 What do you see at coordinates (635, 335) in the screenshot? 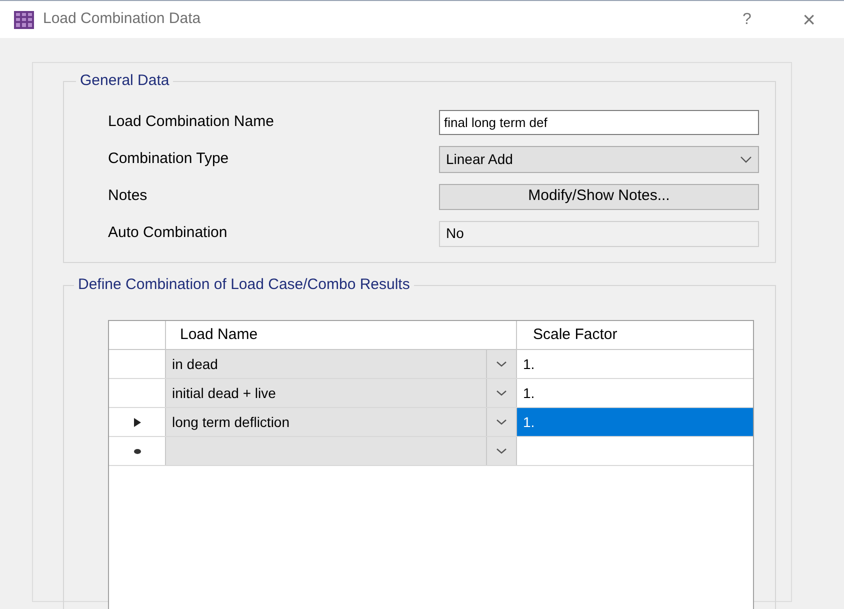
I see `column-header: Scale Factor` at bounding box center [635, 335].